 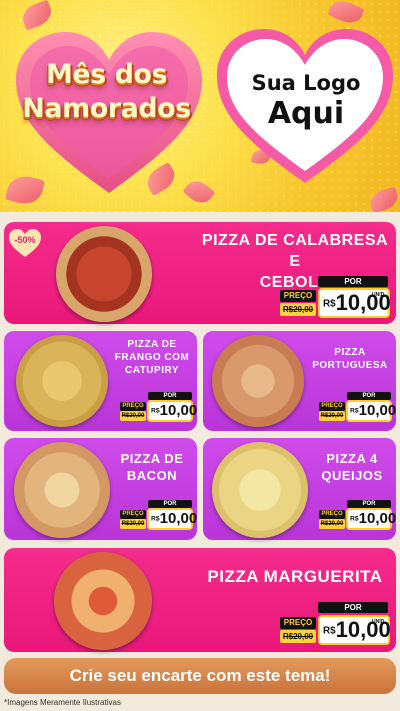 What do you see at coordinates (306, 113) in the screenshot?
I see `logo-line-2: Aqui` at bounding box center [306, 113].